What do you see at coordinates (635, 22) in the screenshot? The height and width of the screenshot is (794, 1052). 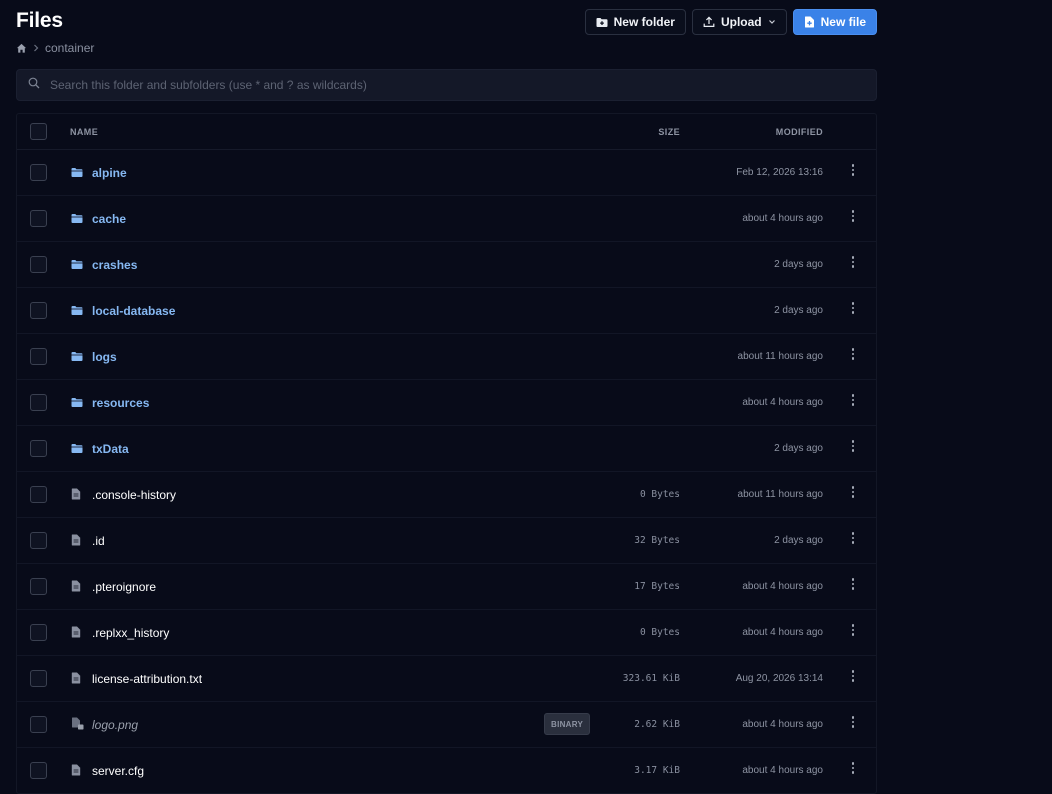 I see `new-folder-button: New folder` at bounding box center [635, 22].